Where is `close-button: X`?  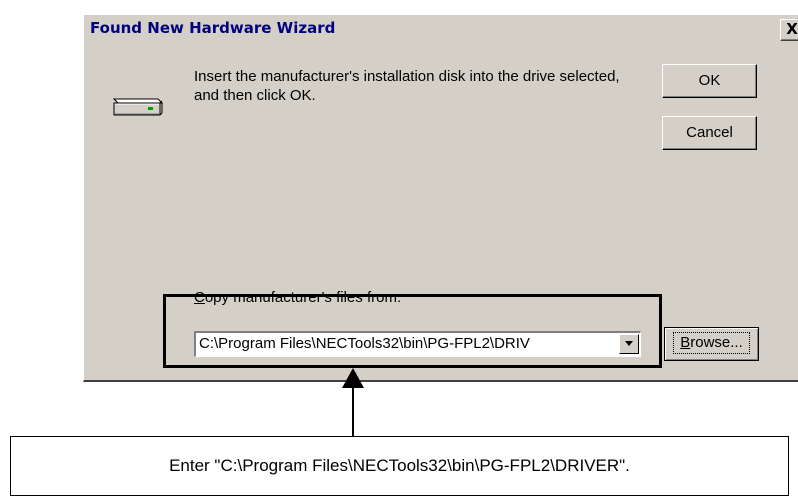 close-button: X is located at coordinates (789, 30).